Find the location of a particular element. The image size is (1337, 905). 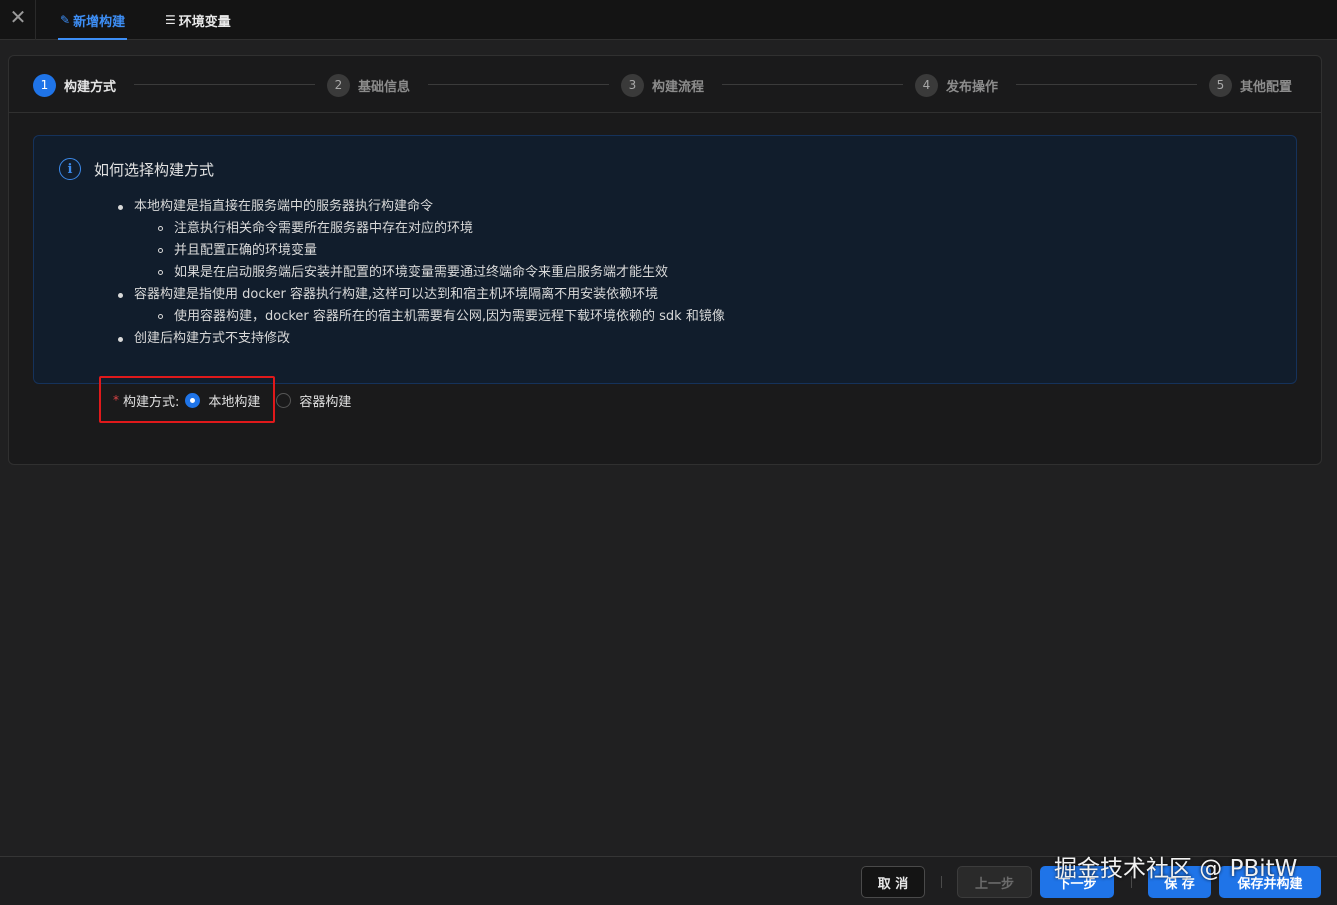

tab-new-build-label: 新增构建 is located at coordinates (99, 22).